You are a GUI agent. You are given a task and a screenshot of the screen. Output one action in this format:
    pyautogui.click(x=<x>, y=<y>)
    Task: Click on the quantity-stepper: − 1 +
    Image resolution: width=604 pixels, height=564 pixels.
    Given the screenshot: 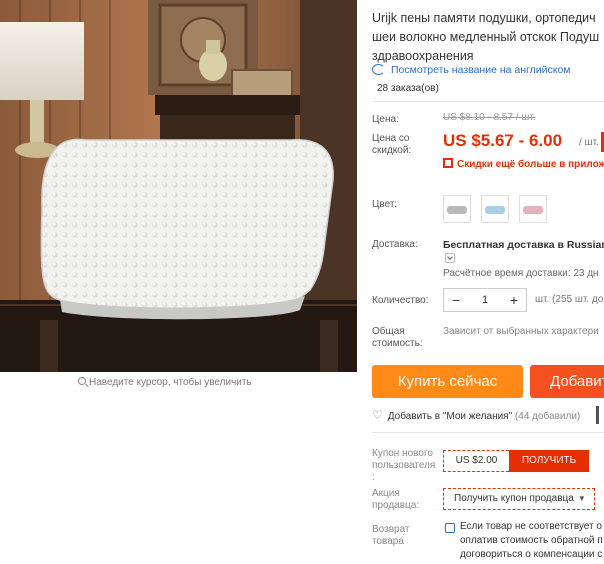 What is the action you would take?
    pyautogui.click(x=485, y=300)
    